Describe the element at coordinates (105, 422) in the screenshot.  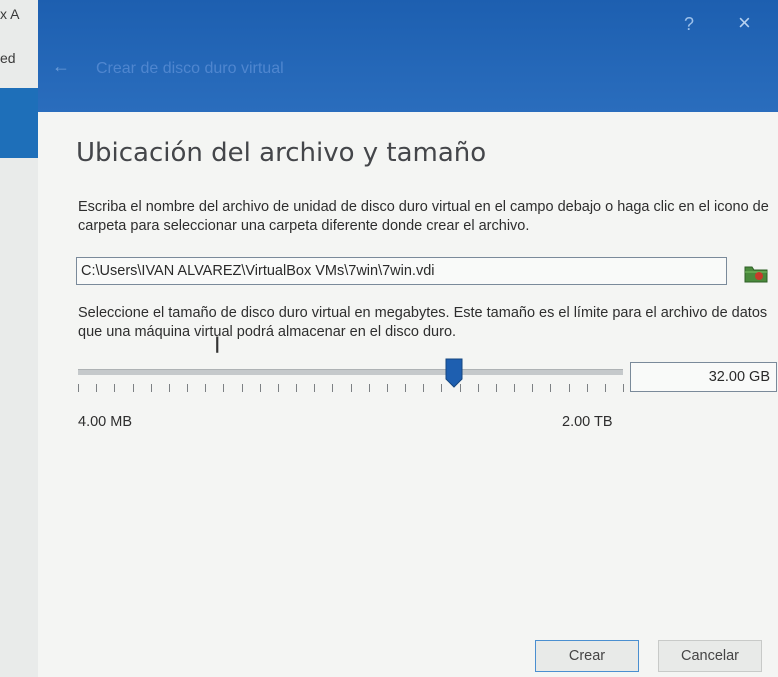
I see `slider-min-label: 4.00 MB` at that location.